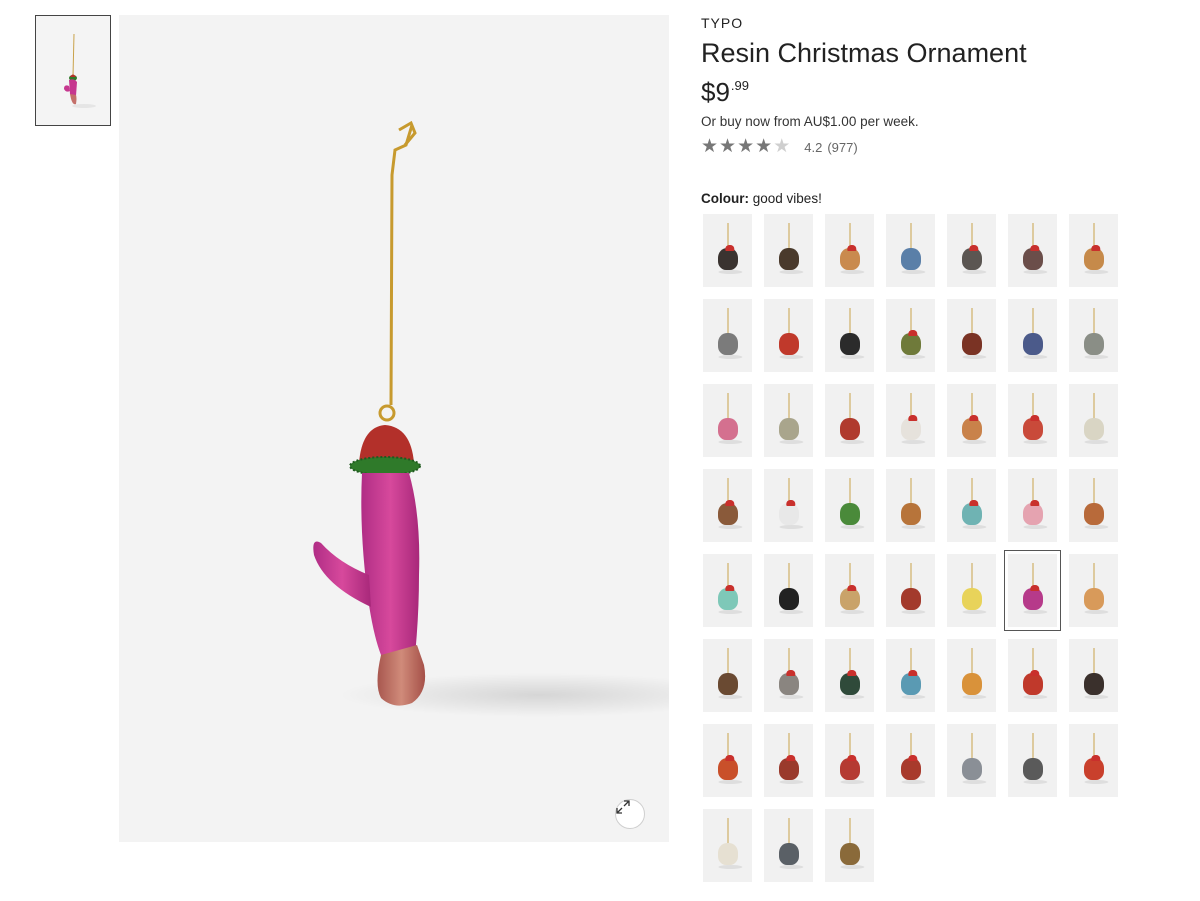  I want to click on star-icon: ★, so click(728, 146).